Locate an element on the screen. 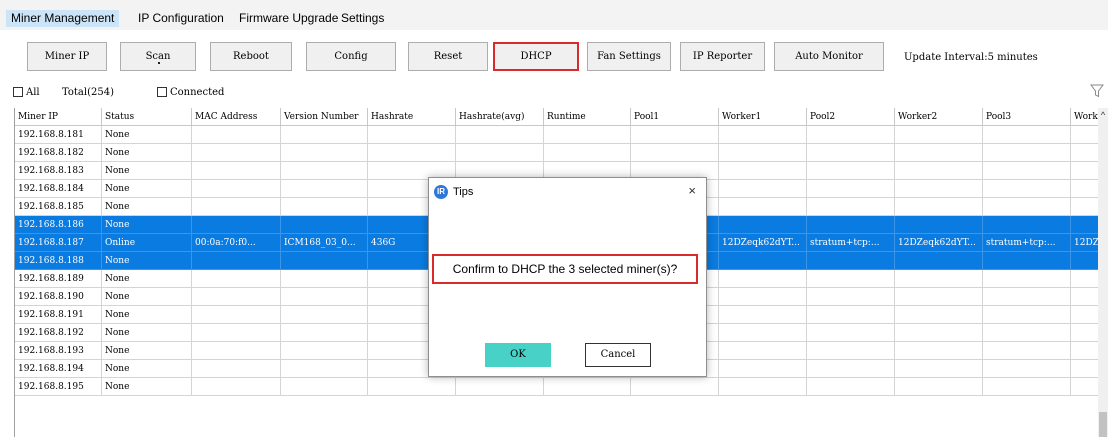 The height and width of the screenshot is (437, 1108). col-miner-ip: Miner IP is located at coordinates (58, 117).